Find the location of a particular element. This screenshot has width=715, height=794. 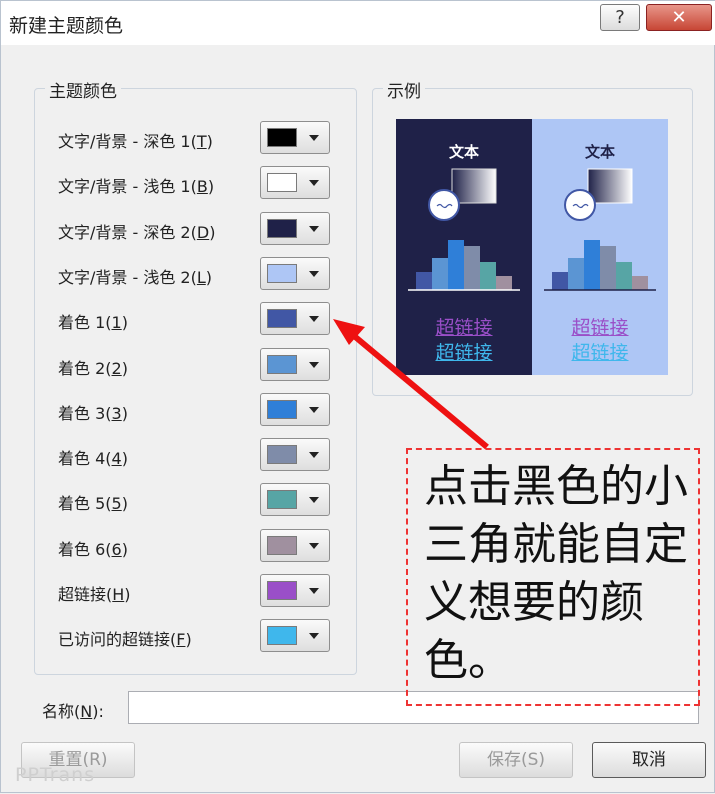

help-button: ? is located at coordinates (620, 17).